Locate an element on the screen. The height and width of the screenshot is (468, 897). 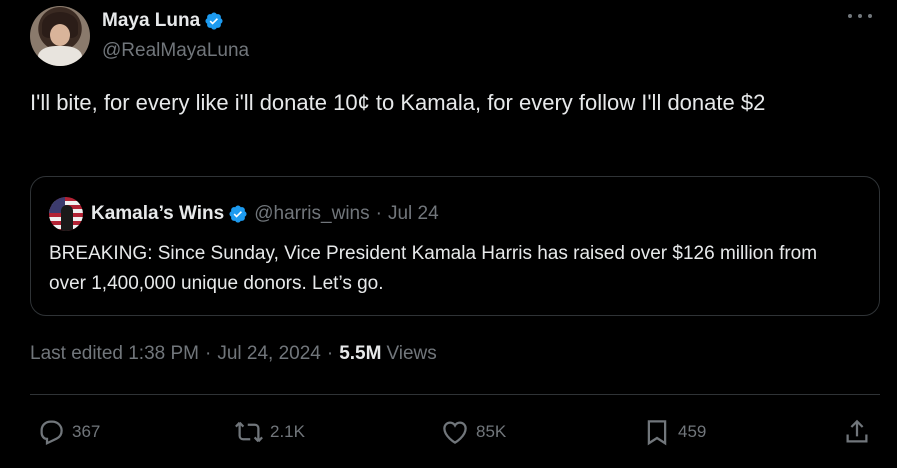
bookmark-button: 459 is located at coordinates (674, 432).